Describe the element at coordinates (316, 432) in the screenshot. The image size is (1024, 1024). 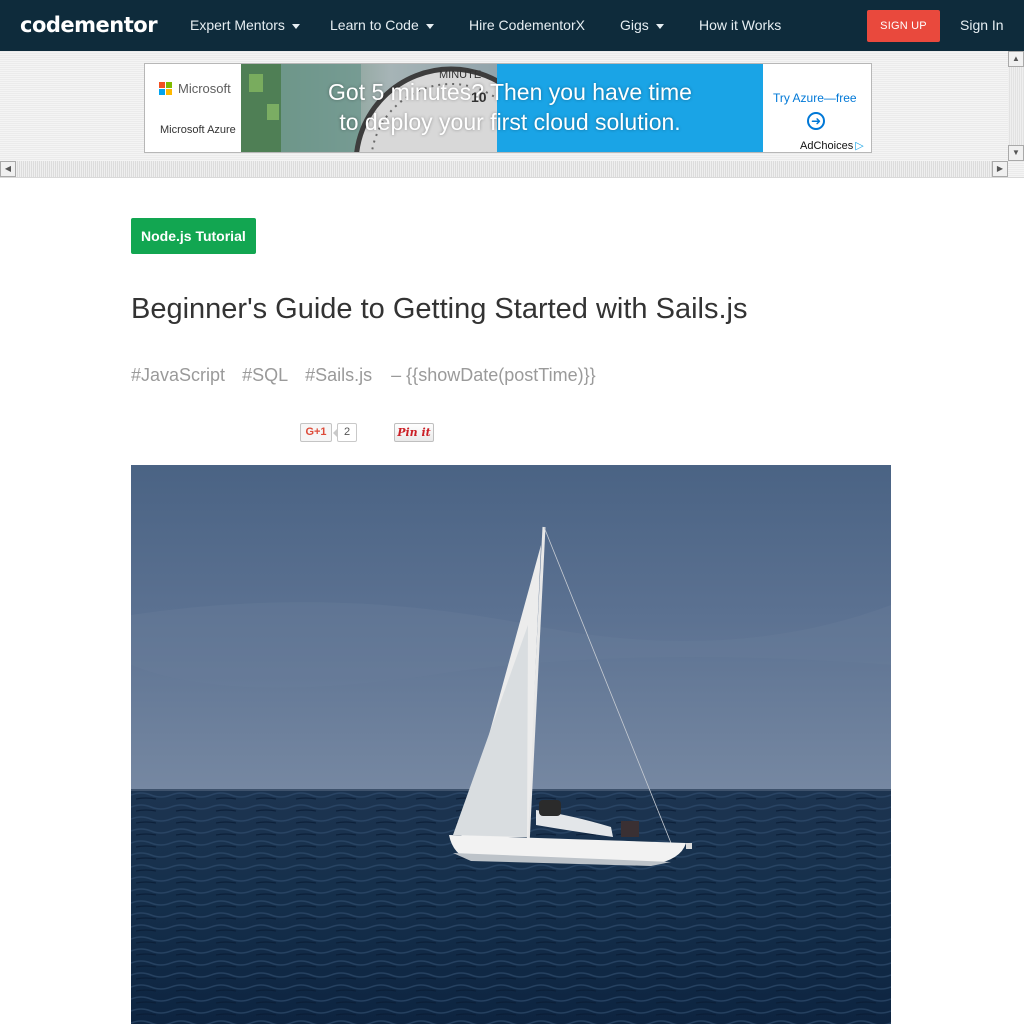
I see `google-plus-button: G+1` at that location.